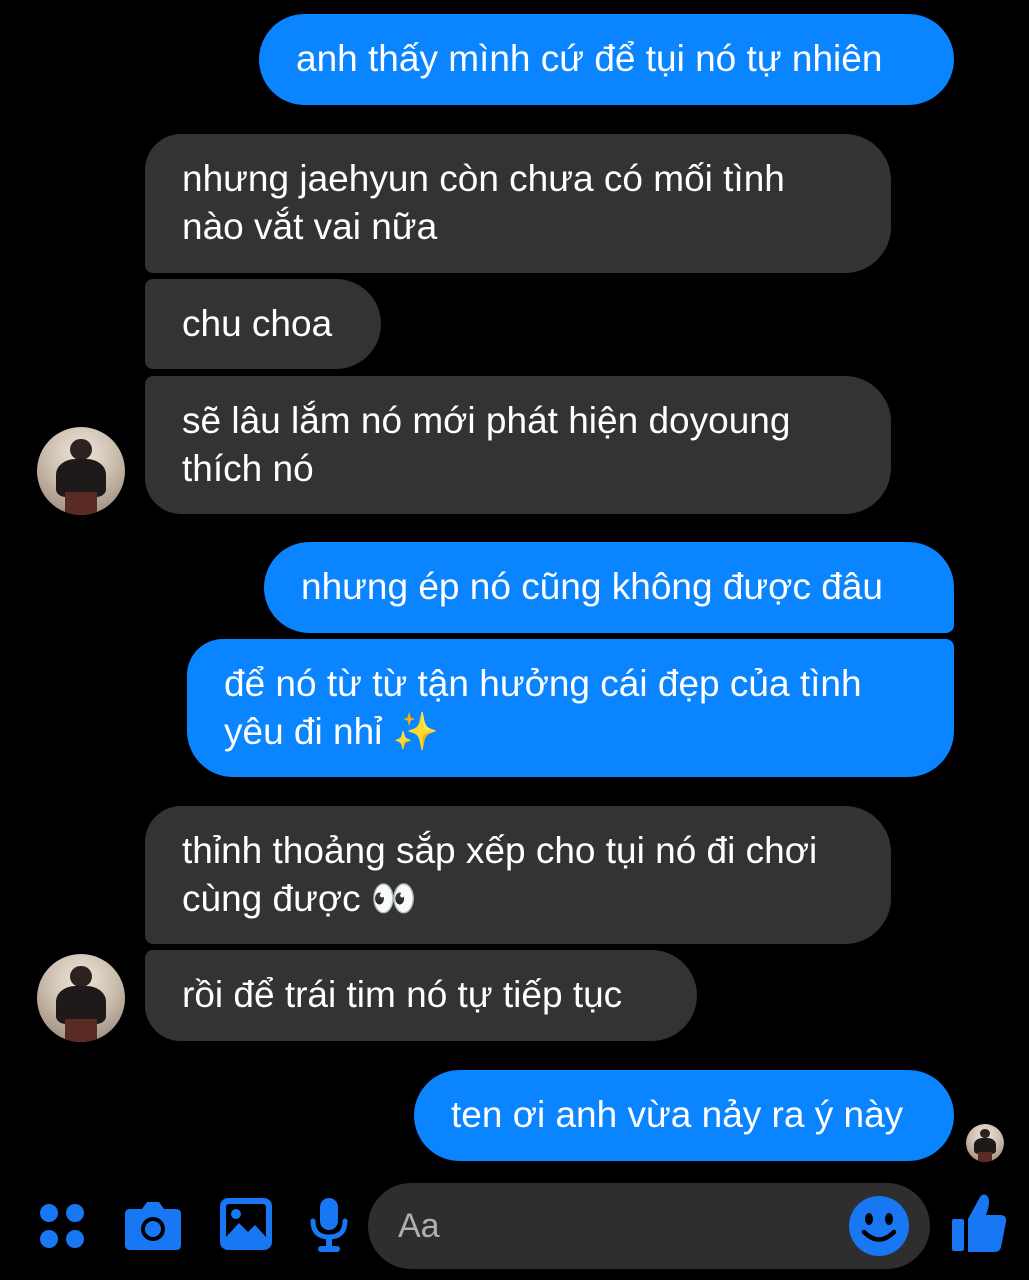 This screenshot has height=1280, width=1029. Describe the element at coordinates (402, 994) in the screenshot. I see `message-text: rồi để trái tim nó tự tiếp tục` at that location.